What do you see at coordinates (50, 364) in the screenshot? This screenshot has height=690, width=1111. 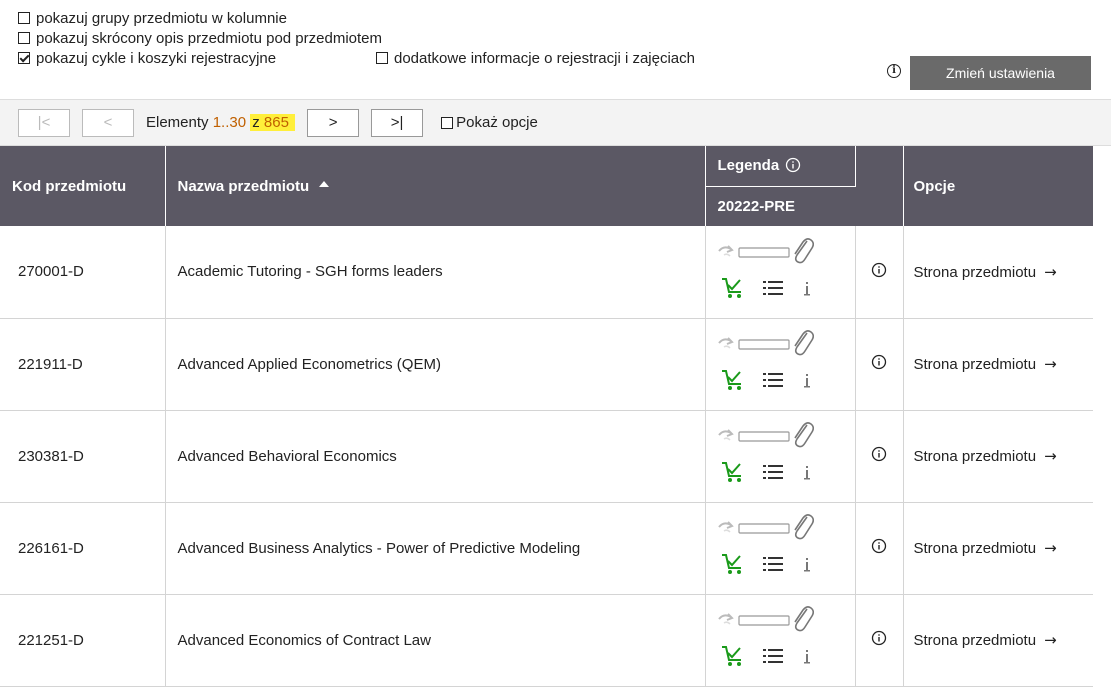 I see `course-code-text: 221911-D` at bounding box center [50, 364].